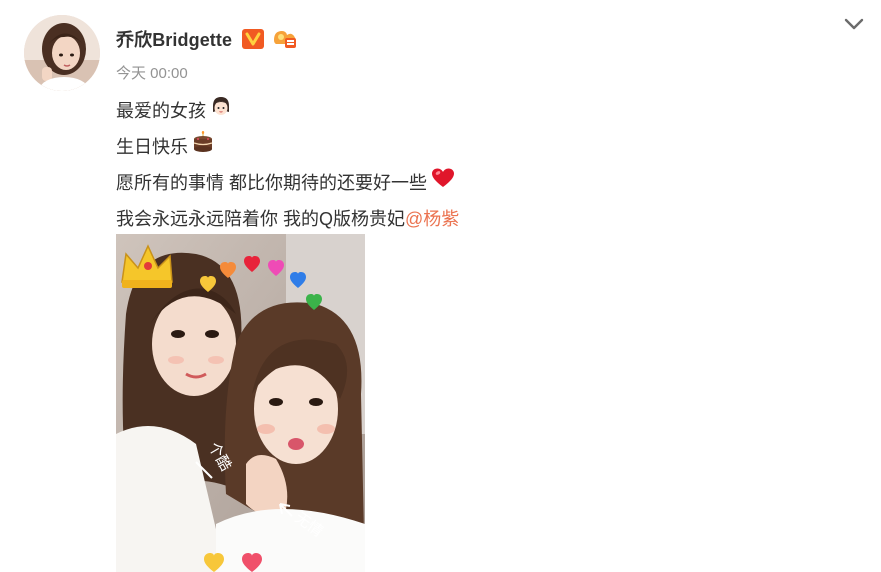  Describe the element at coordinates (62, 53) in the screenshot. I see `author-avatar` at that location.